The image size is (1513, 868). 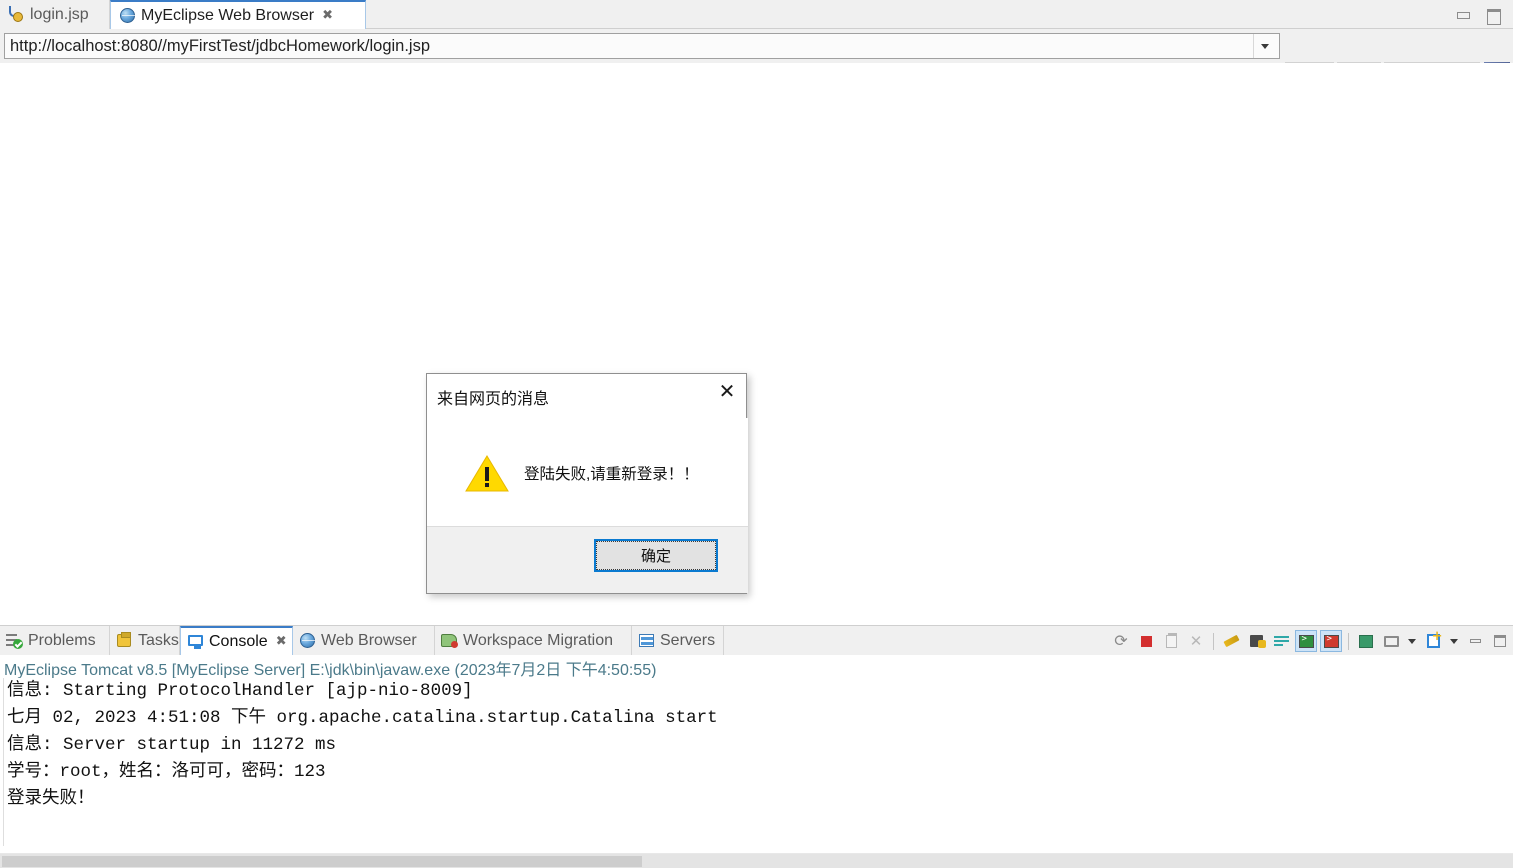 I want to click on panel-tab-workspace-migration: Workspace Migration, so click(x=533, y=640).